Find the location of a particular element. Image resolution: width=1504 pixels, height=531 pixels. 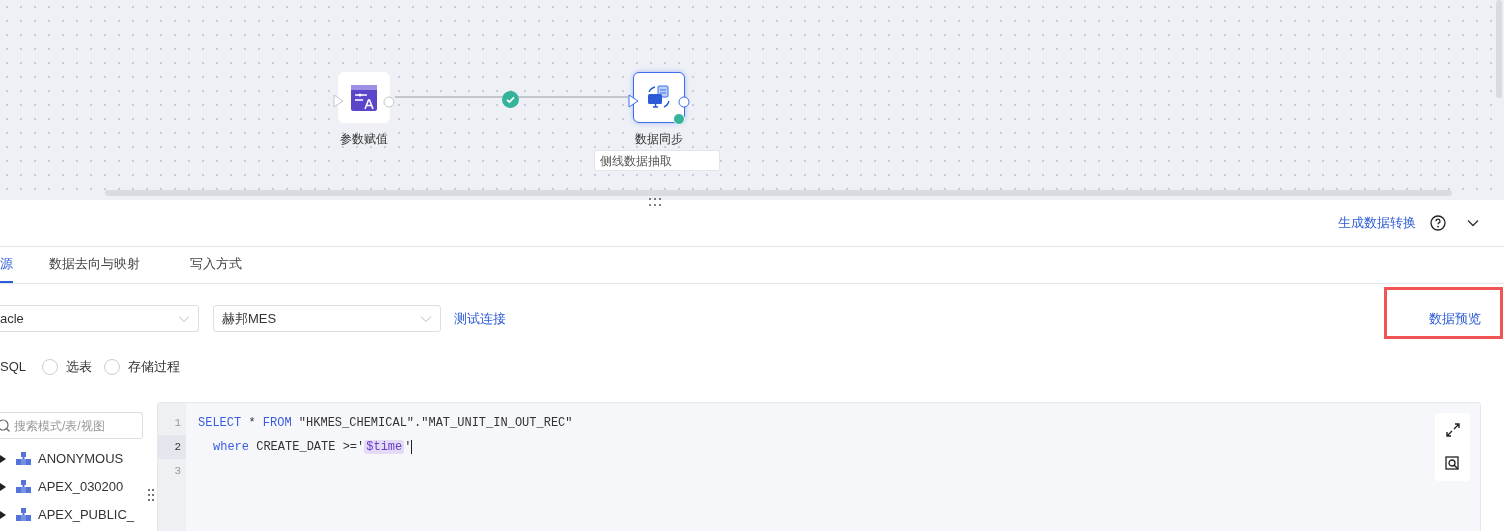

scrollbar is located at coordinates (778, 193).